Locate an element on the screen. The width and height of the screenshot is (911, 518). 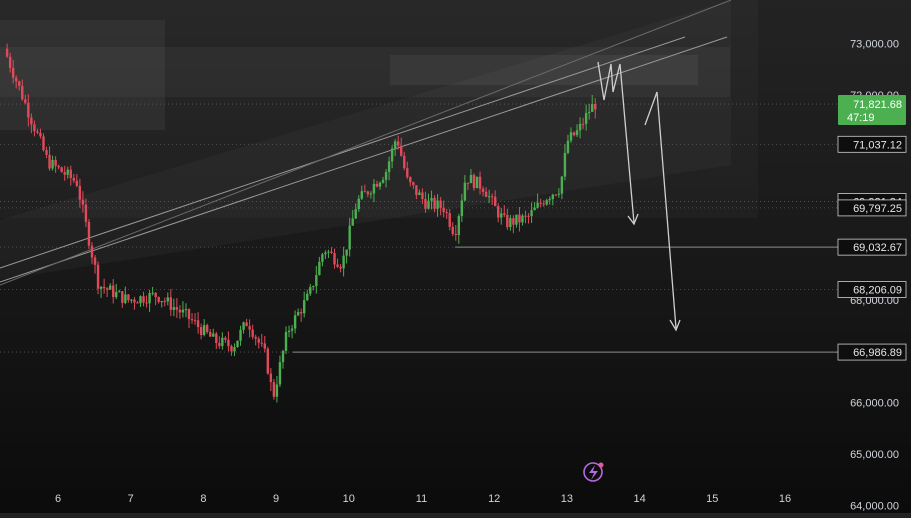
y-tick-label: 73,000.00 is located at coordinates (874, 45).